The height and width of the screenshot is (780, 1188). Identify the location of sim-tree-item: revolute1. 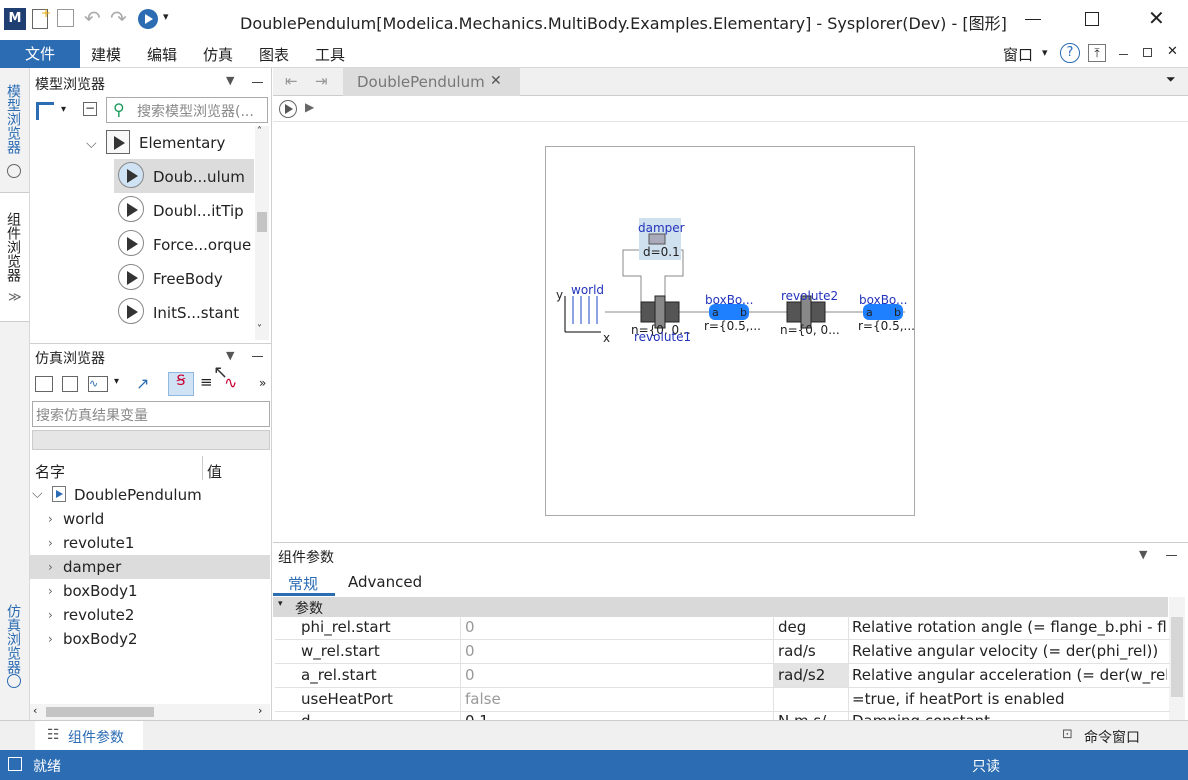
(98, 543).